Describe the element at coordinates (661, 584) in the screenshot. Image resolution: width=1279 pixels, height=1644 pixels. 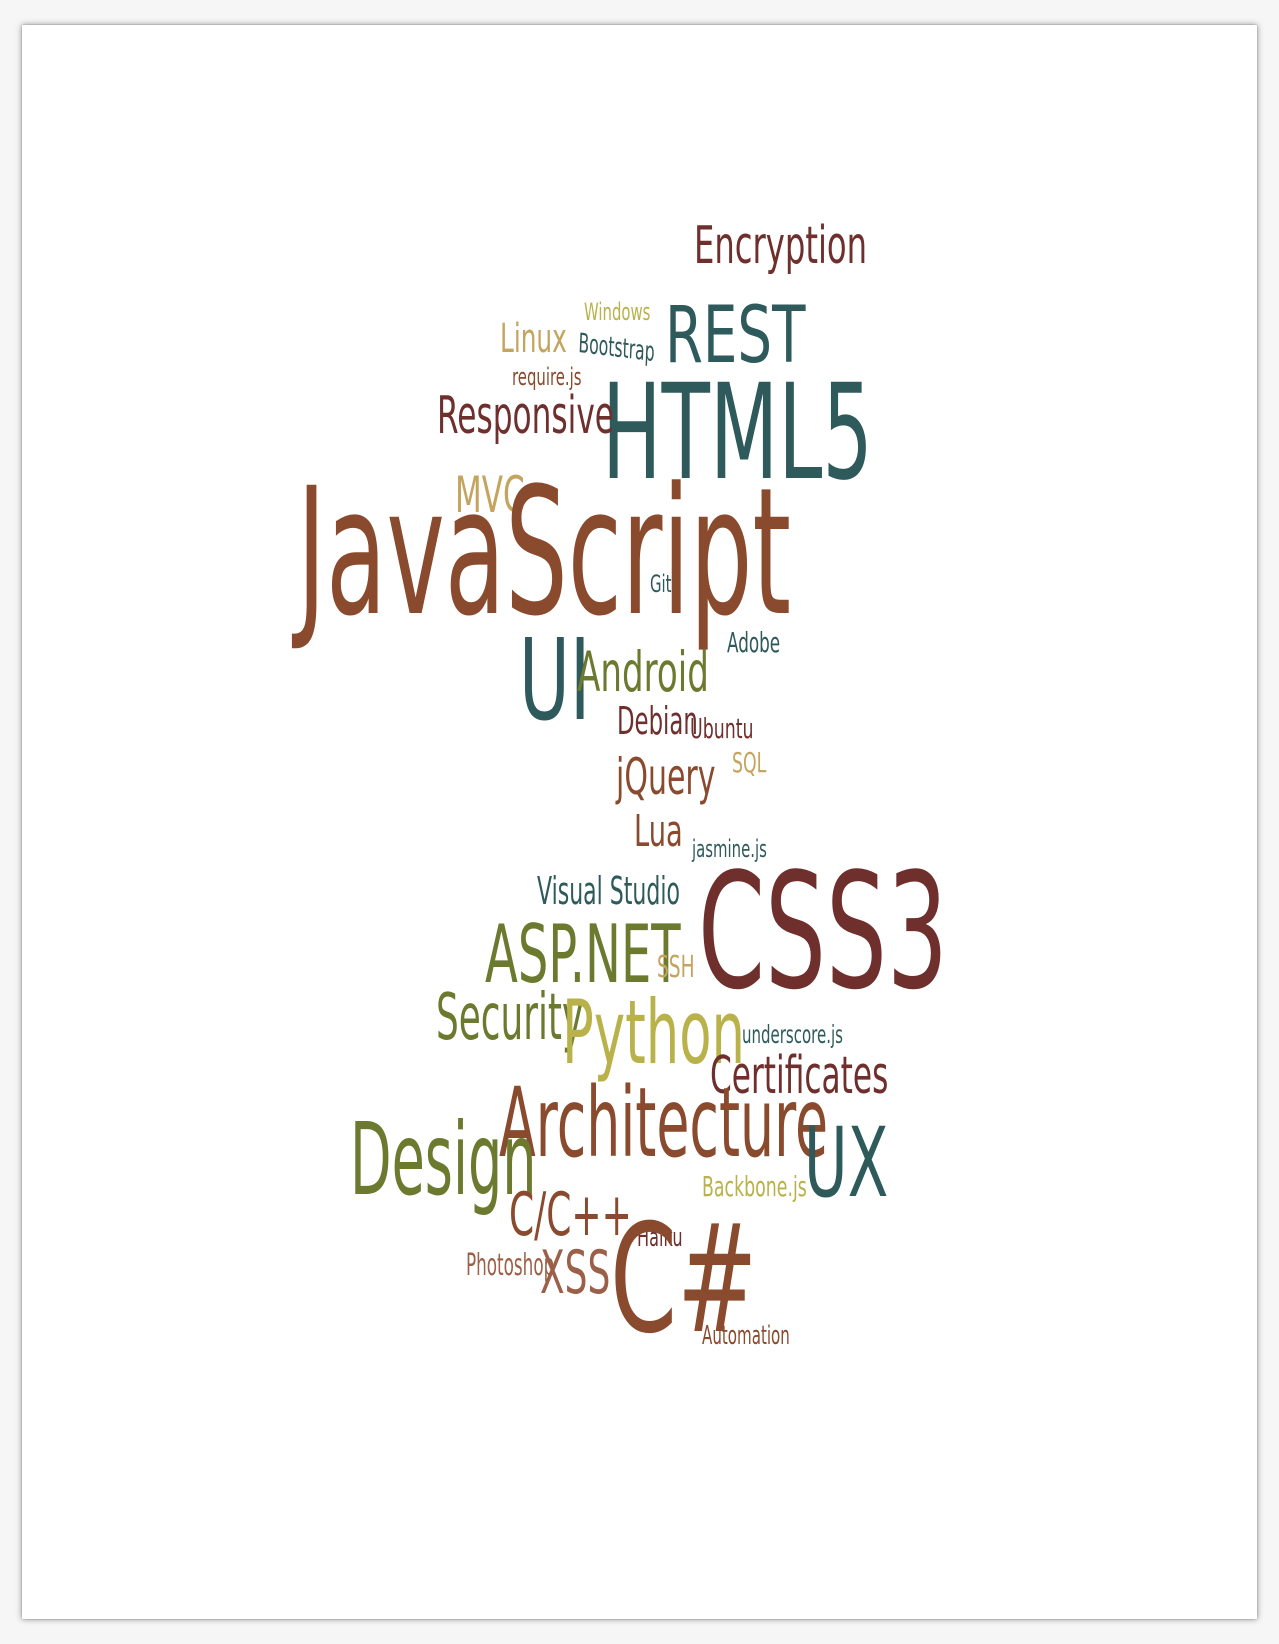
I see `word-git: Git` at that location.